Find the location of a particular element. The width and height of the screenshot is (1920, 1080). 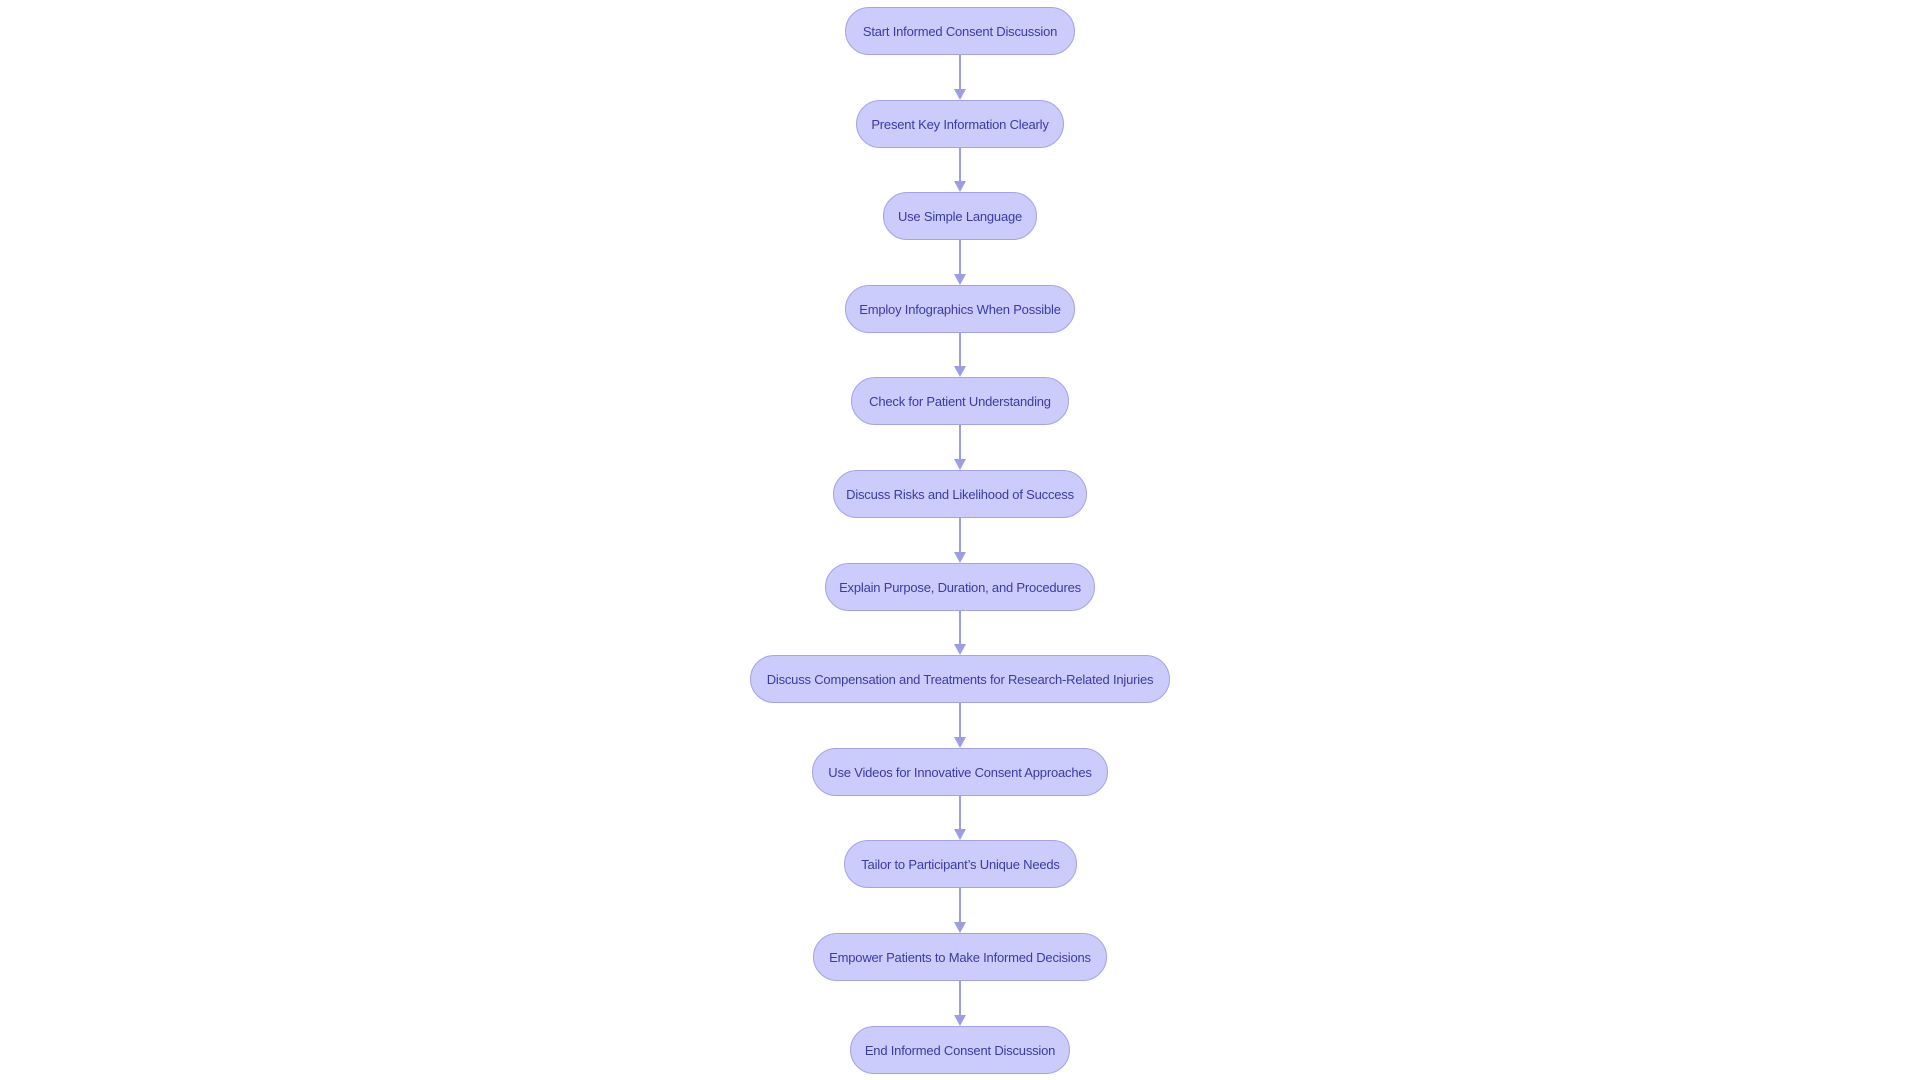

node-present-key-information: Present Key Information Clearly is located at coordinates (960, 124).